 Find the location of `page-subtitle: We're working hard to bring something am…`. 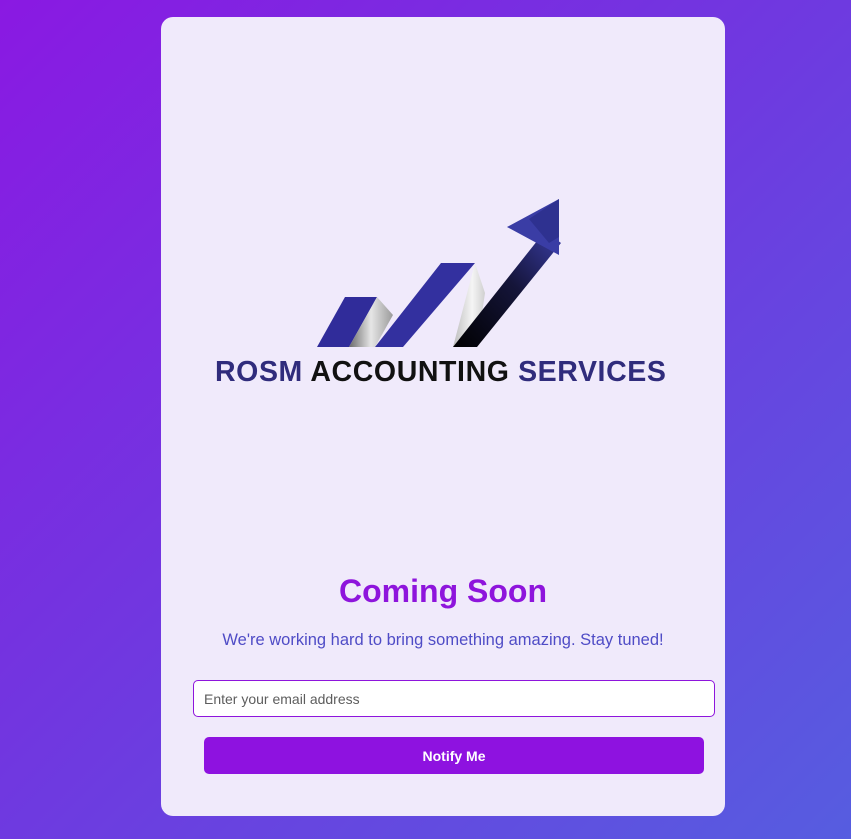

page-subtitle: We're working hard to bring something am… is located at coordinates (443, 640).